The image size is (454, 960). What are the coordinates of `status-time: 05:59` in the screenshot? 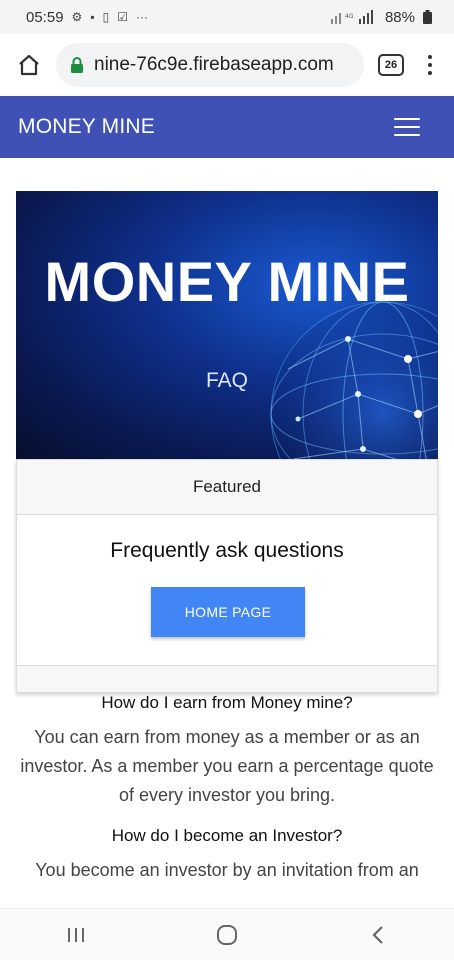 It's located at (45, 17).